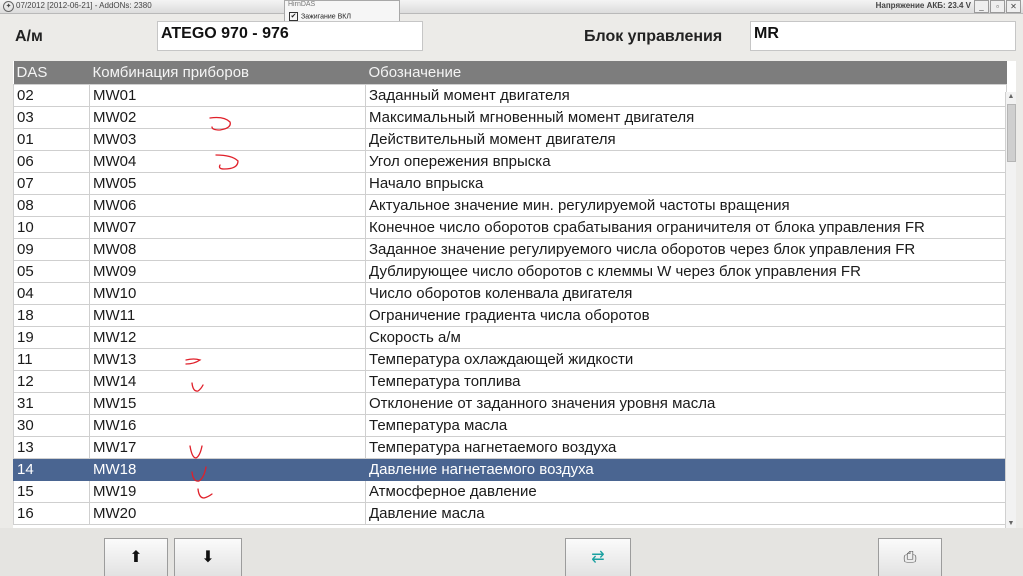 The image size is (1023, 576). I want to click on battery-voltage: Напряжение АКБ: 23.4 V, so click(923, 5).